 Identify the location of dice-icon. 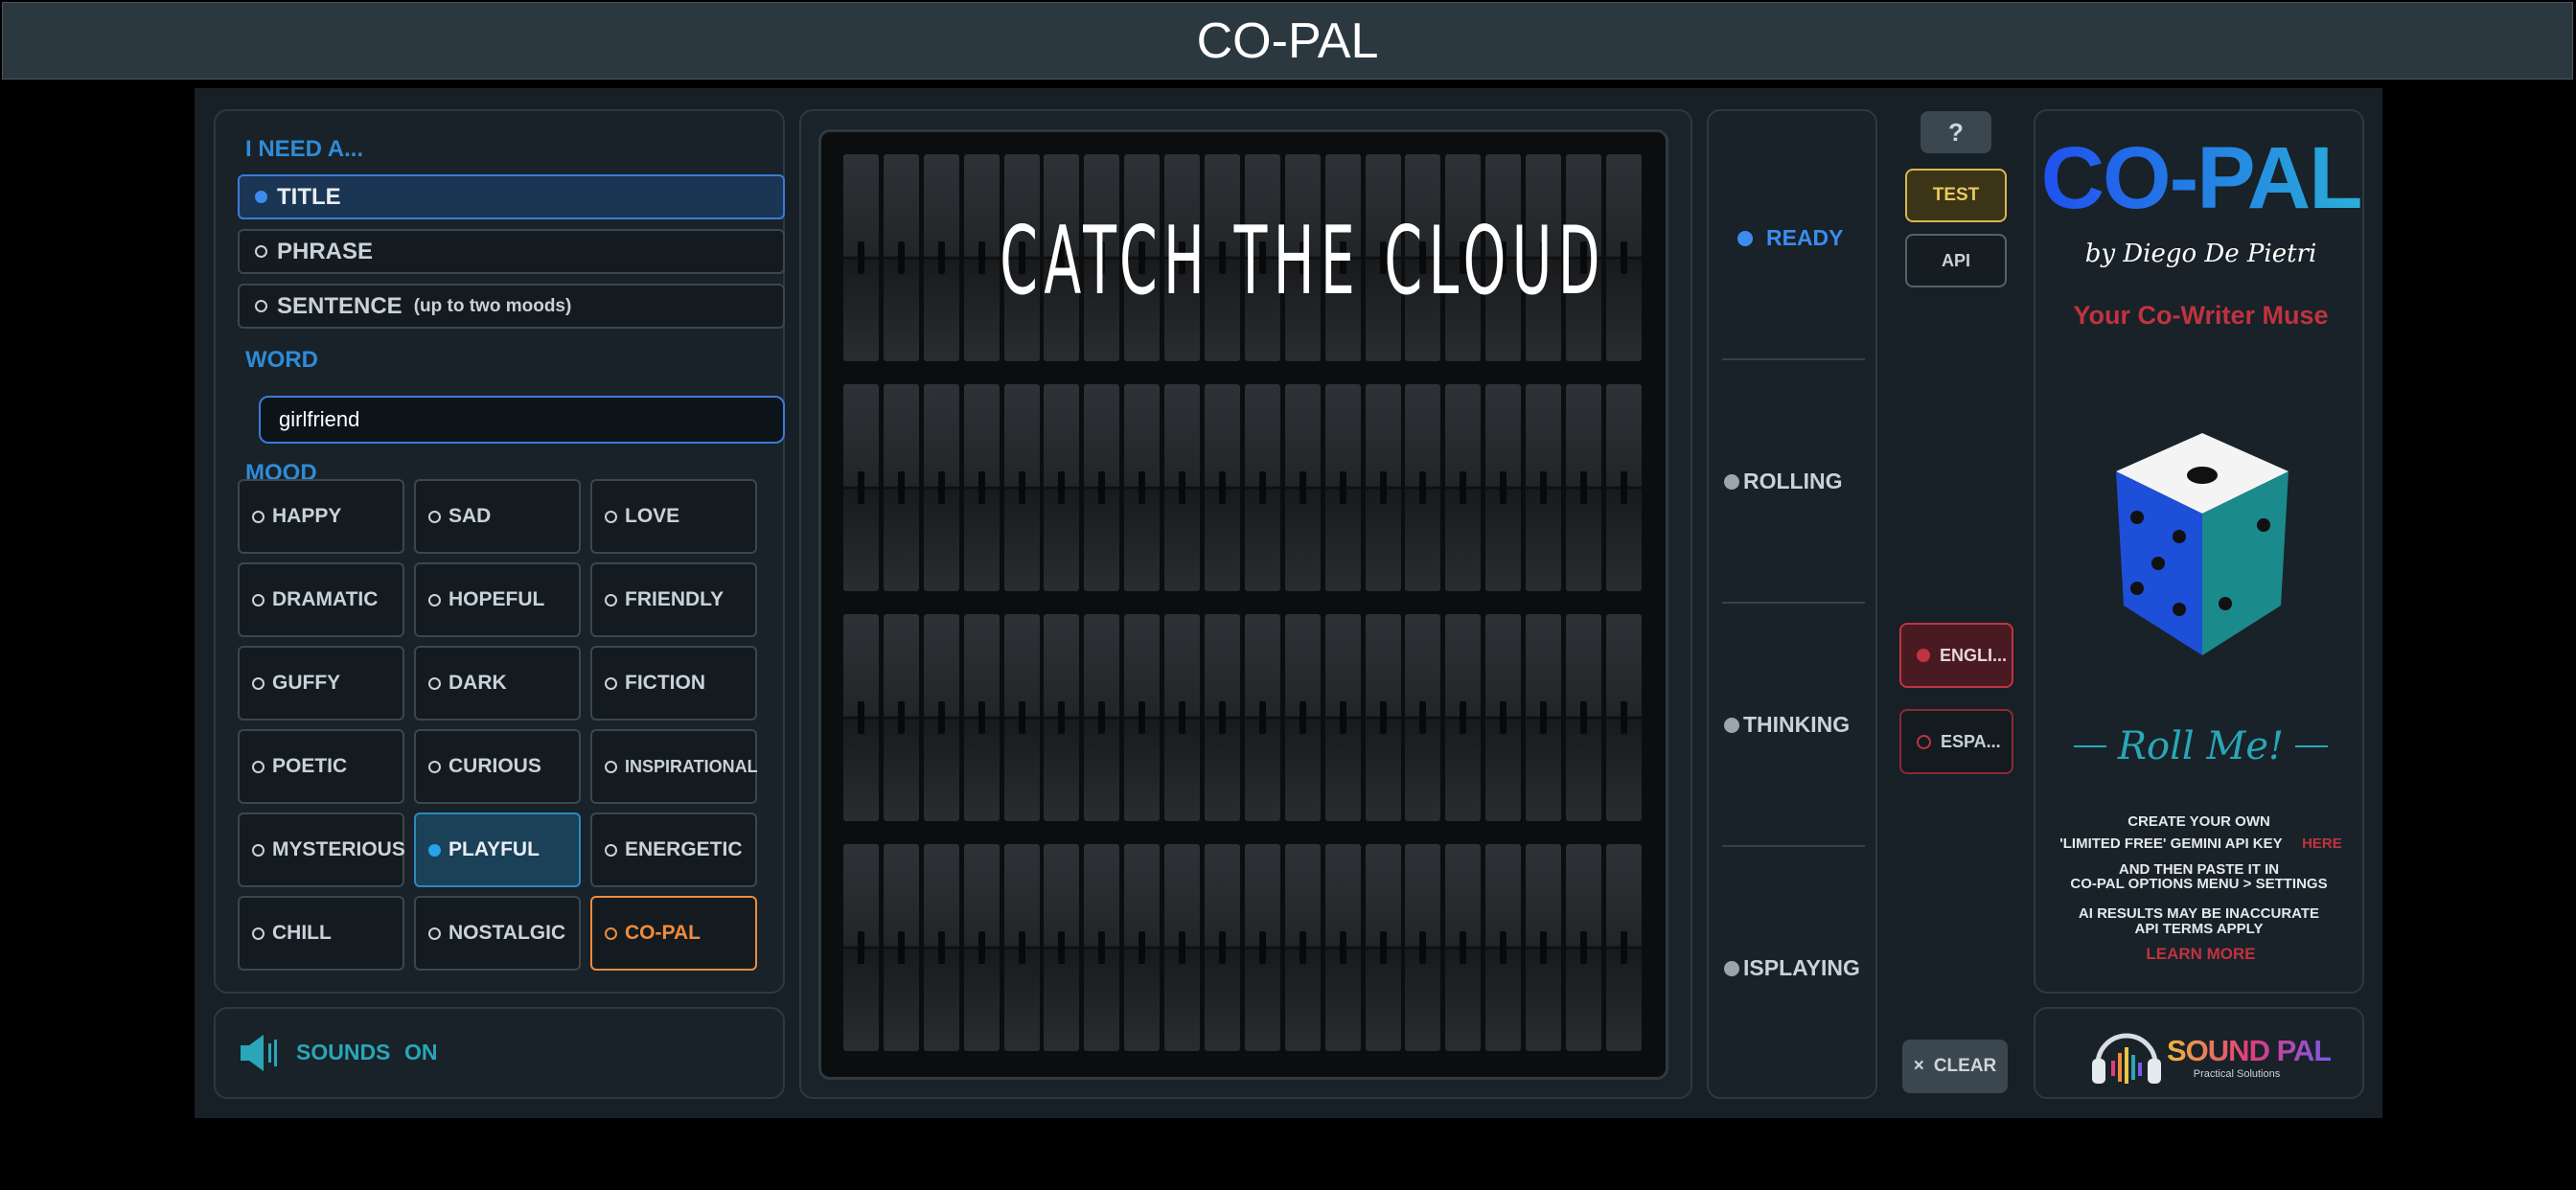
(2202, 544).